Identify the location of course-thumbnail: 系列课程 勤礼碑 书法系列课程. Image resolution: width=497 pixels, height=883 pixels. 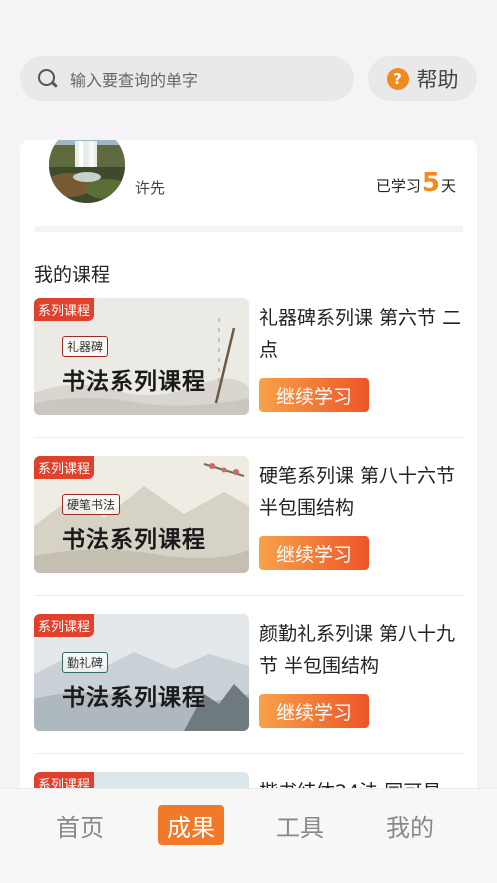
(141, 672).